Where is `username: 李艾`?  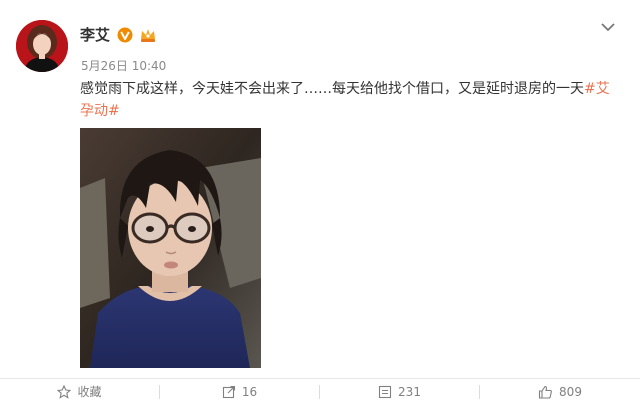
username: 李艾 is located at coordinates (95, 34).